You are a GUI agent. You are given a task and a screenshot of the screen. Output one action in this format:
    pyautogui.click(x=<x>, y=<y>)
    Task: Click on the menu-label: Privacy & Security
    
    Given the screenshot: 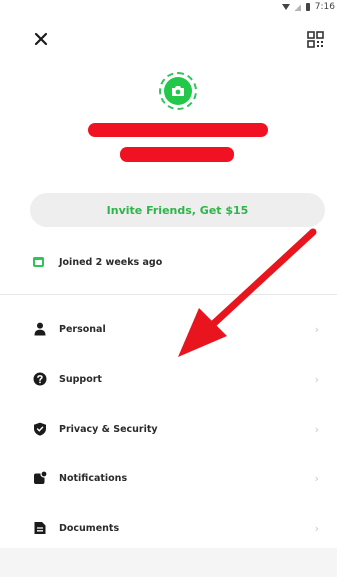 What is the action you would take?
    pyautogui.click(x=108, y=429)
    